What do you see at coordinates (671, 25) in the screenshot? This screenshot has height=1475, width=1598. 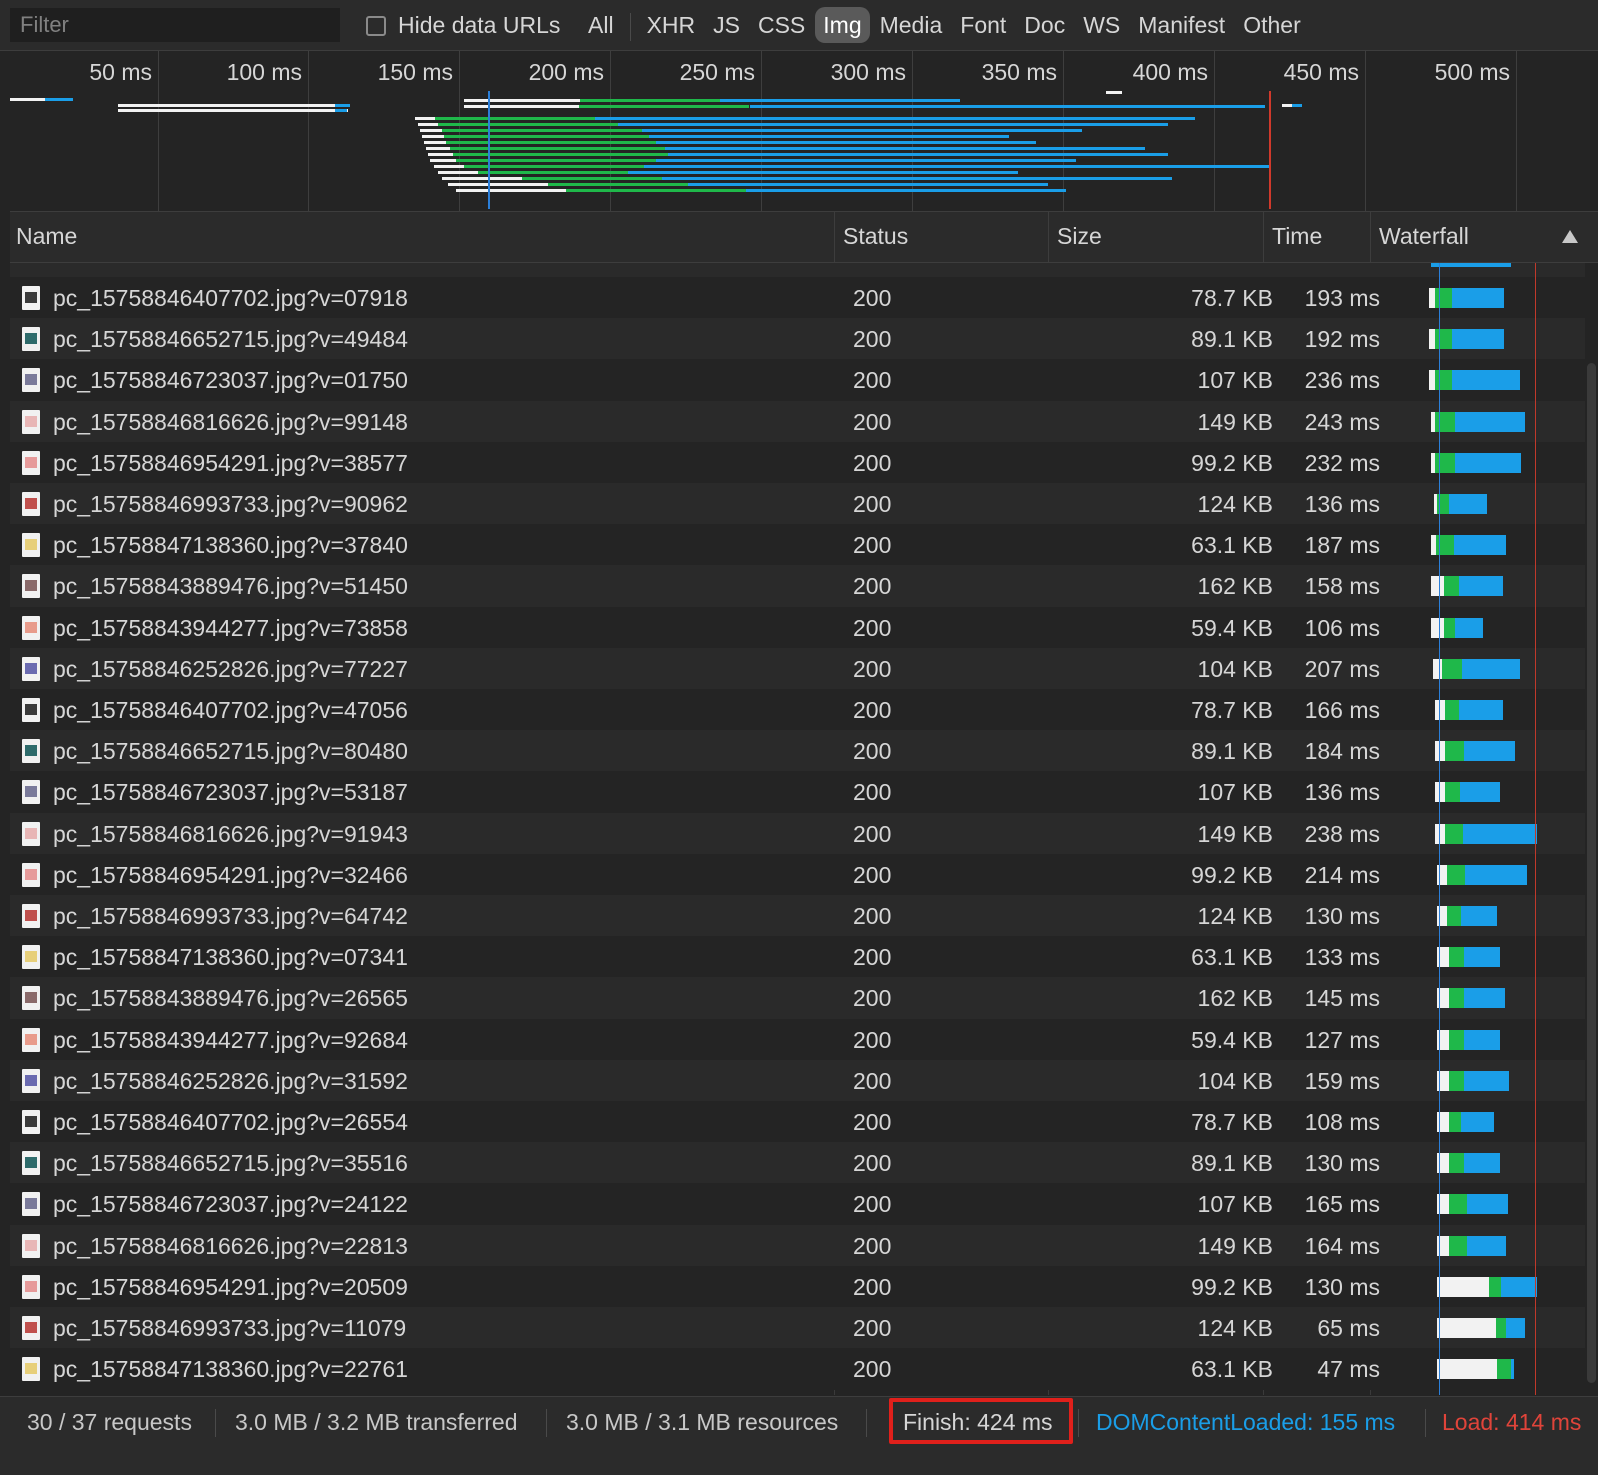 I see `type-filter-xhr: XHR` at bounding box center [671, 25].